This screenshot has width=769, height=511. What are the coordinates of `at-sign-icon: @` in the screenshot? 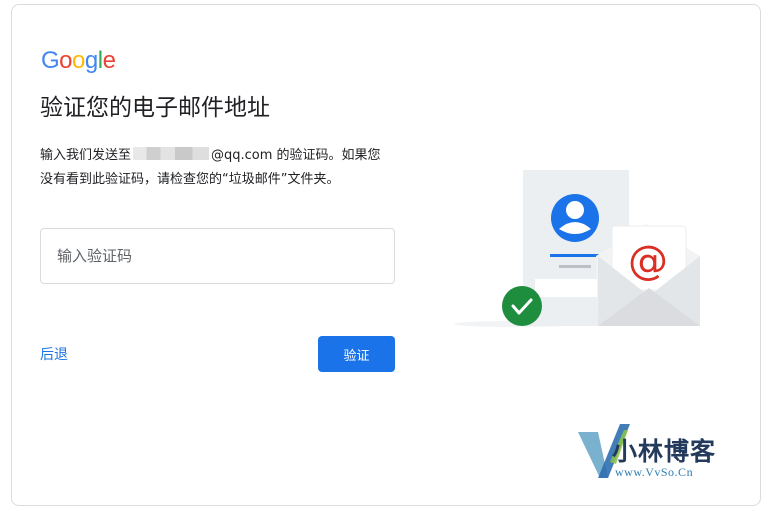 It's located at (648, 261).